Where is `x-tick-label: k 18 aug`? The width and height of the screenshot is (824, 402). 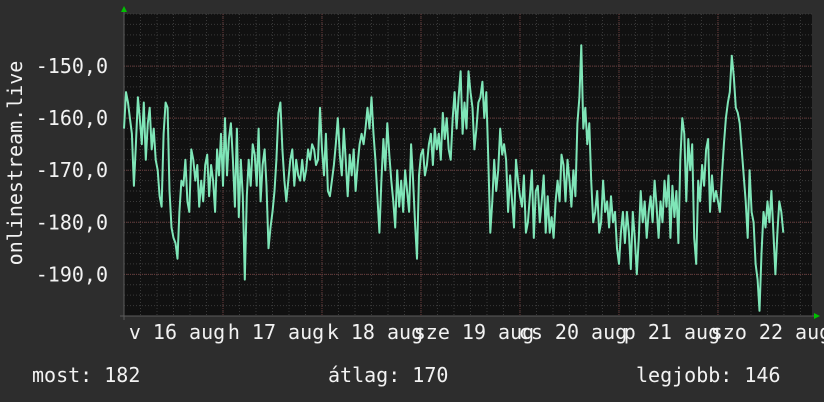
x-tick-label: k 18 aug is located at coordinates (375, 332).